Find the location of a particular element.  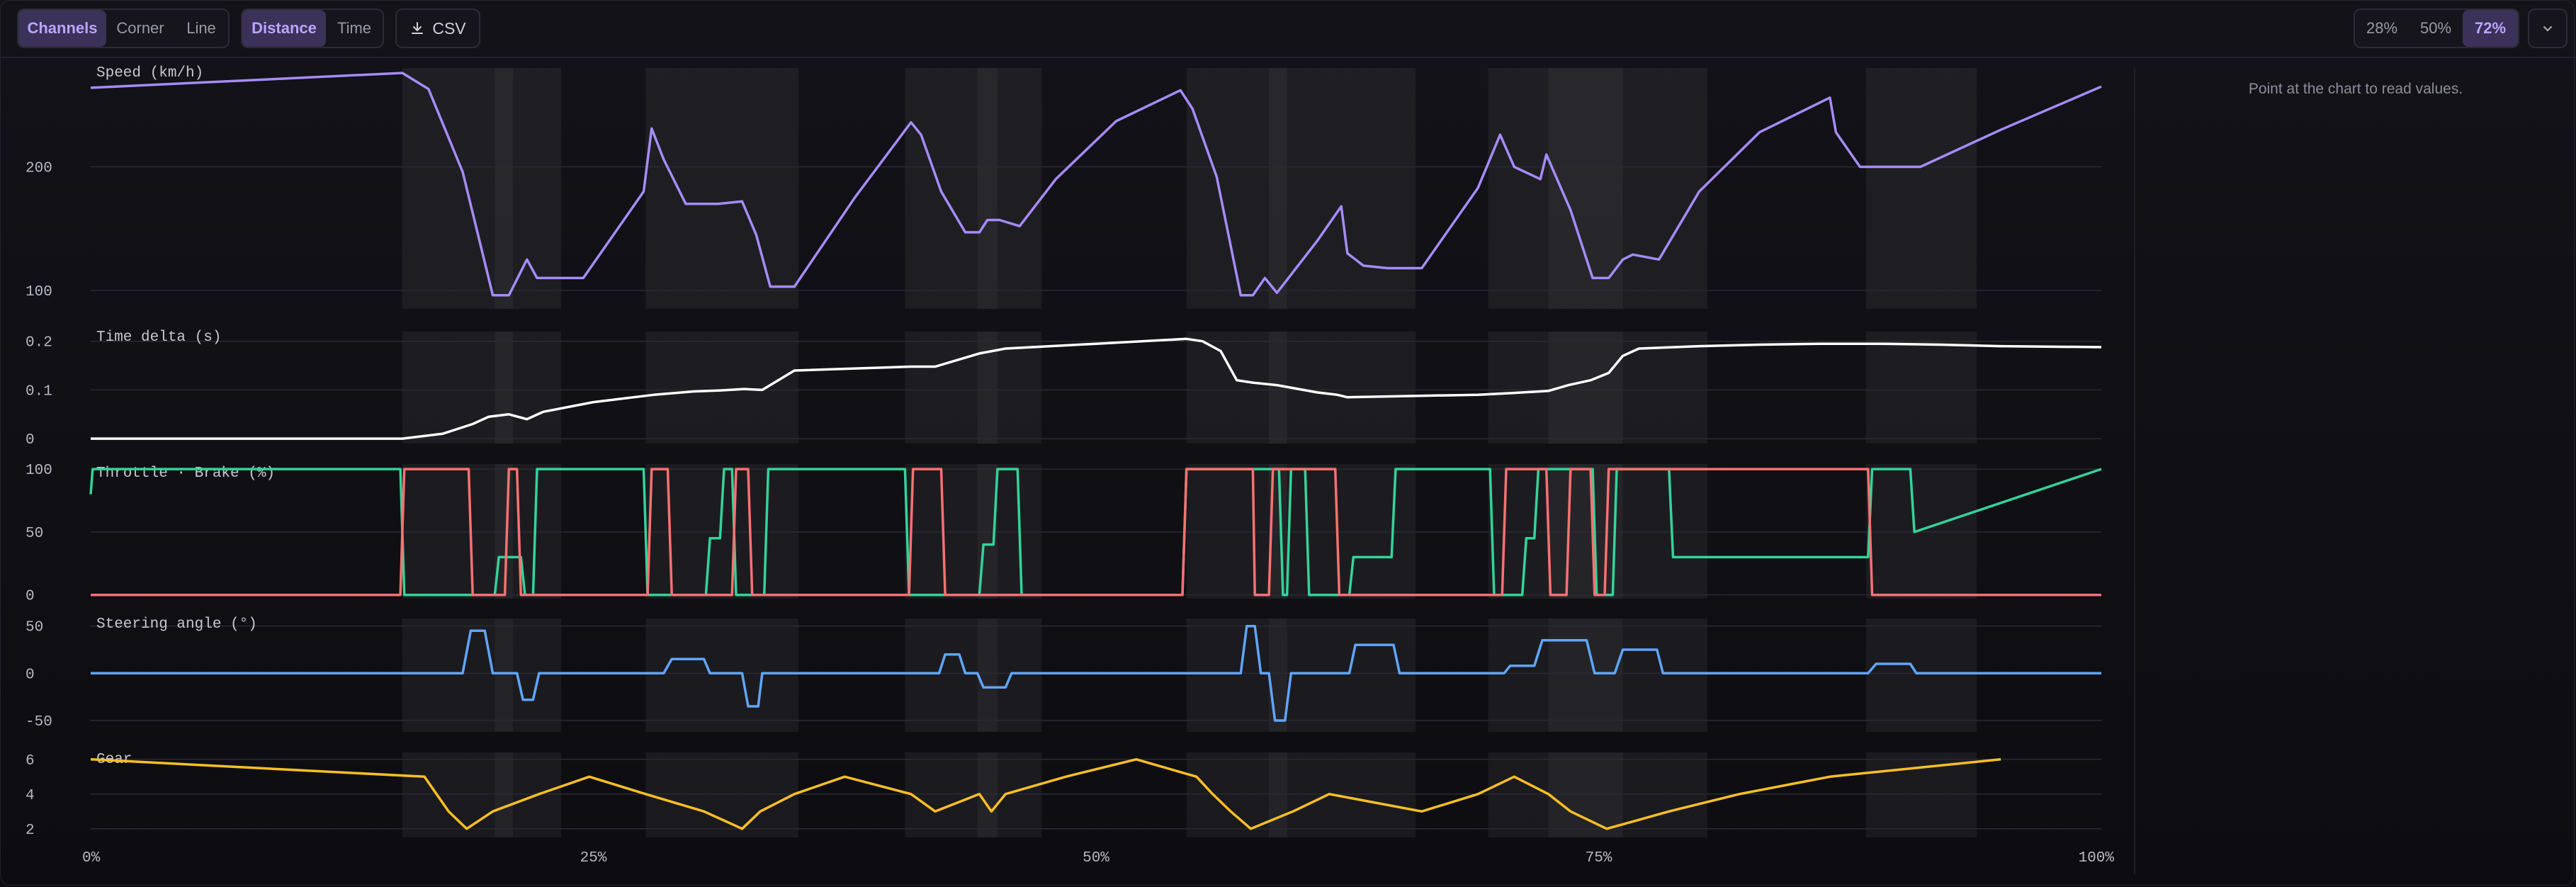

zoom-group: 28% 50% 72% is located at coordinates (2436, 28).